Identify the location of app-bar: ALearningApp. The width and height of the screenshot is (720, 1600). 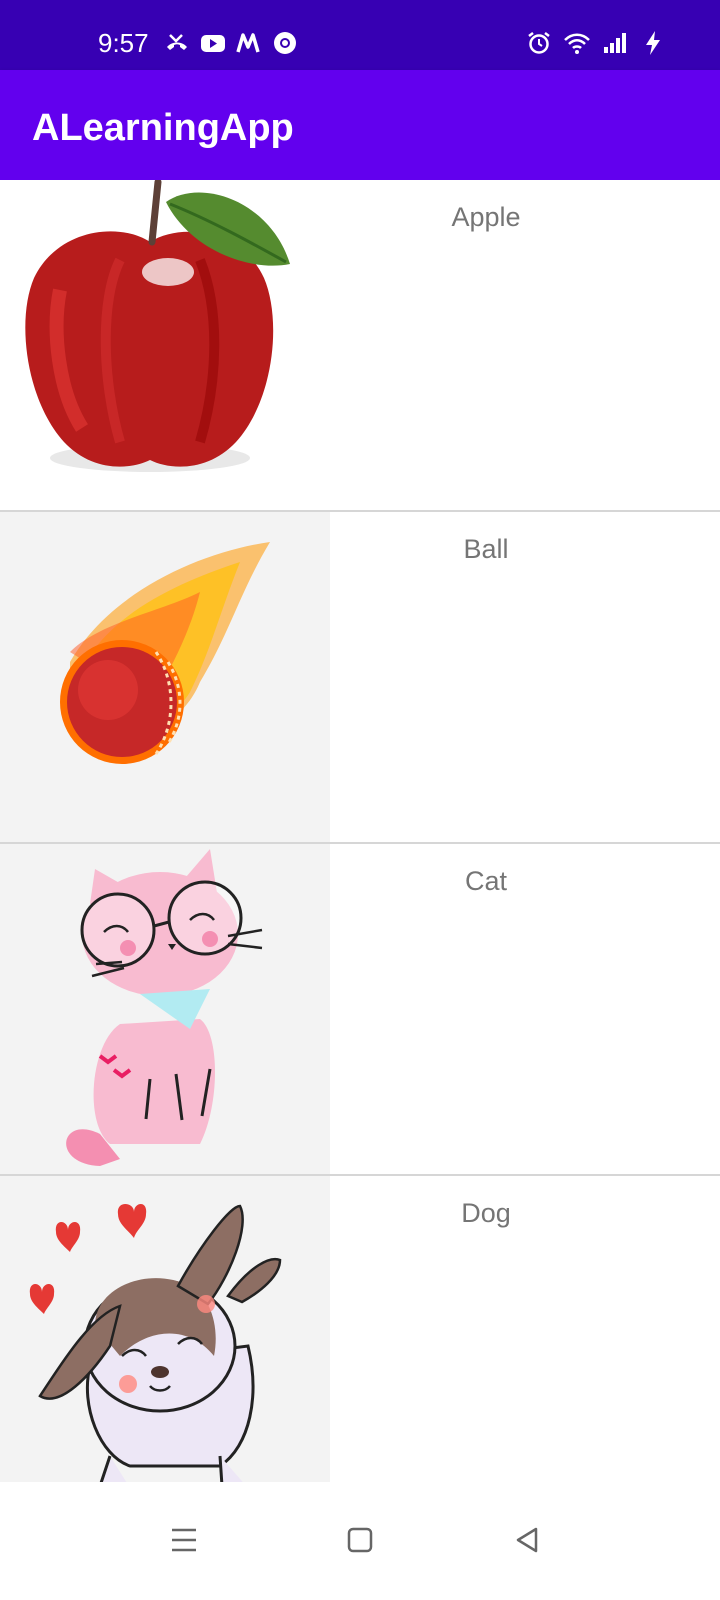
(360, 125).